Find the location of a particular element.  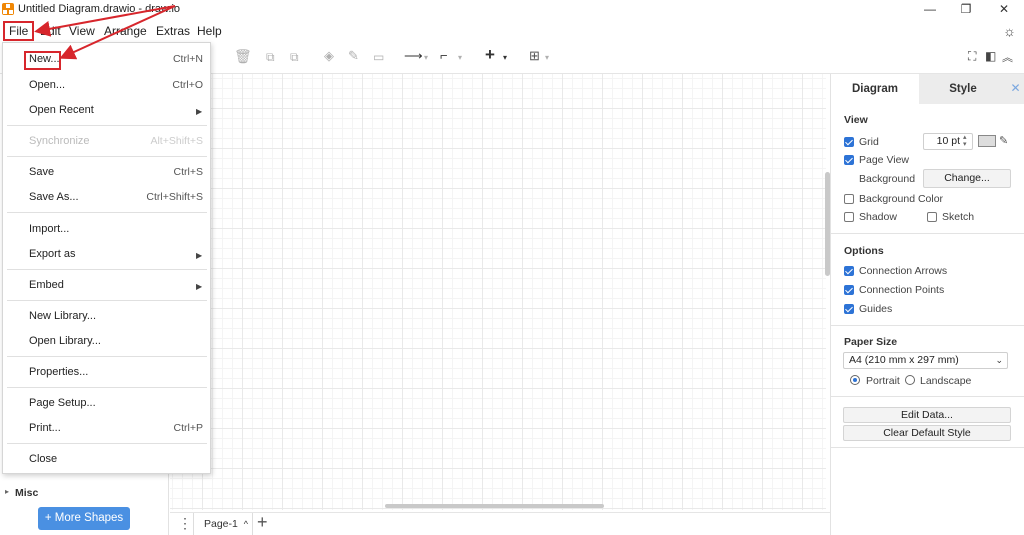

chevron-down-icon: ⌄ is located at coordinates (999, 360).